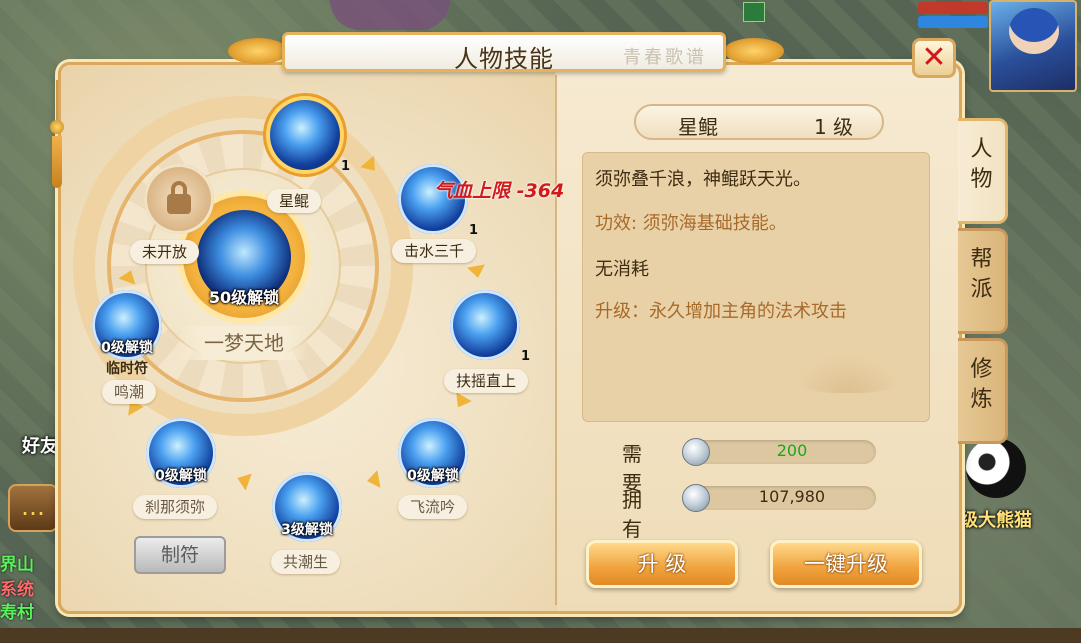 This screenshot has width=1081, height=643. I want to click on tassel-decoration, so click(57, 134).